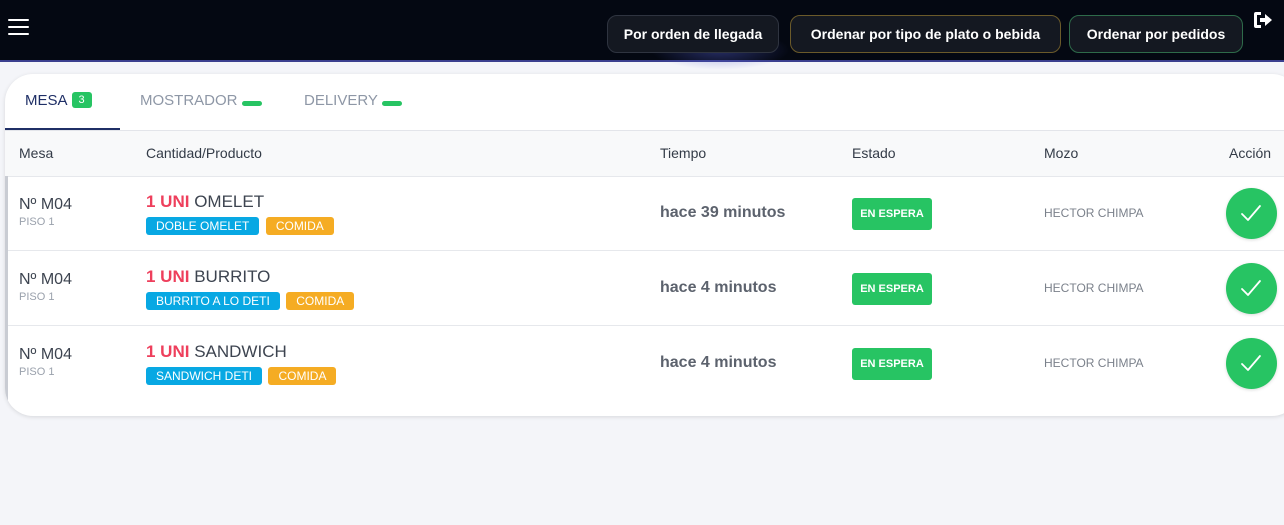 The width and height of the screenshot is (1284, 525). I want to click on tab-mostrador: MOSTRADOR, so click(201, 102).